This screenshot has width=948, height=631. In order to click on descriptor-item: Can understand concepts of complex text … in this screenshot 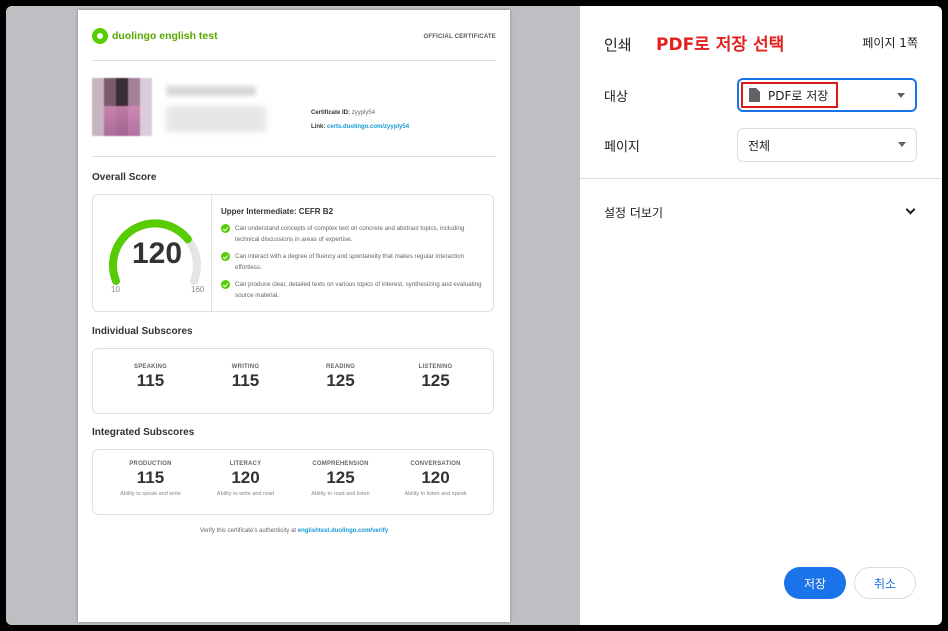, I will do `click(352, 234)`.